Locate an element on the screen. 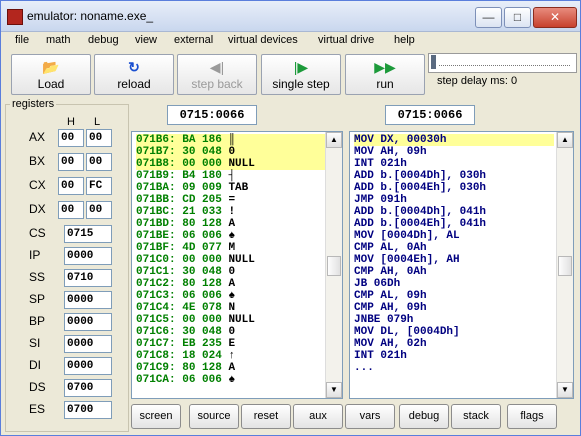  register-label-ax: AX is located at coordinates (37, 137).